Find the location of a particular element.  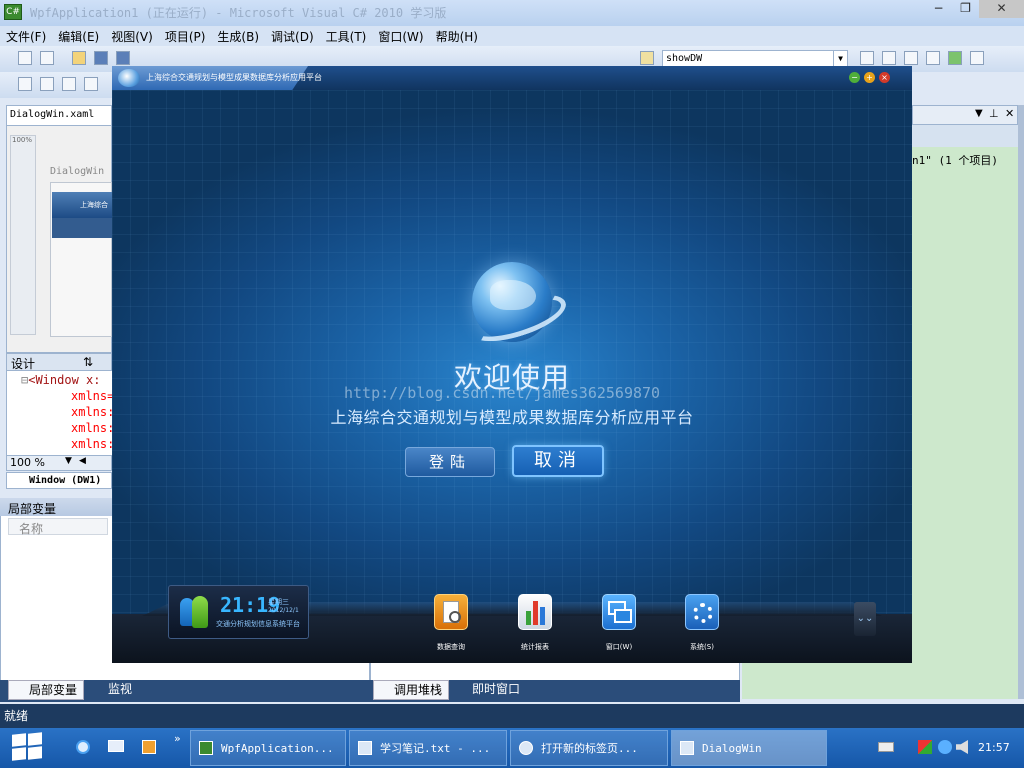

menu-view: 视图(V) is located at coordinates (132, 36).